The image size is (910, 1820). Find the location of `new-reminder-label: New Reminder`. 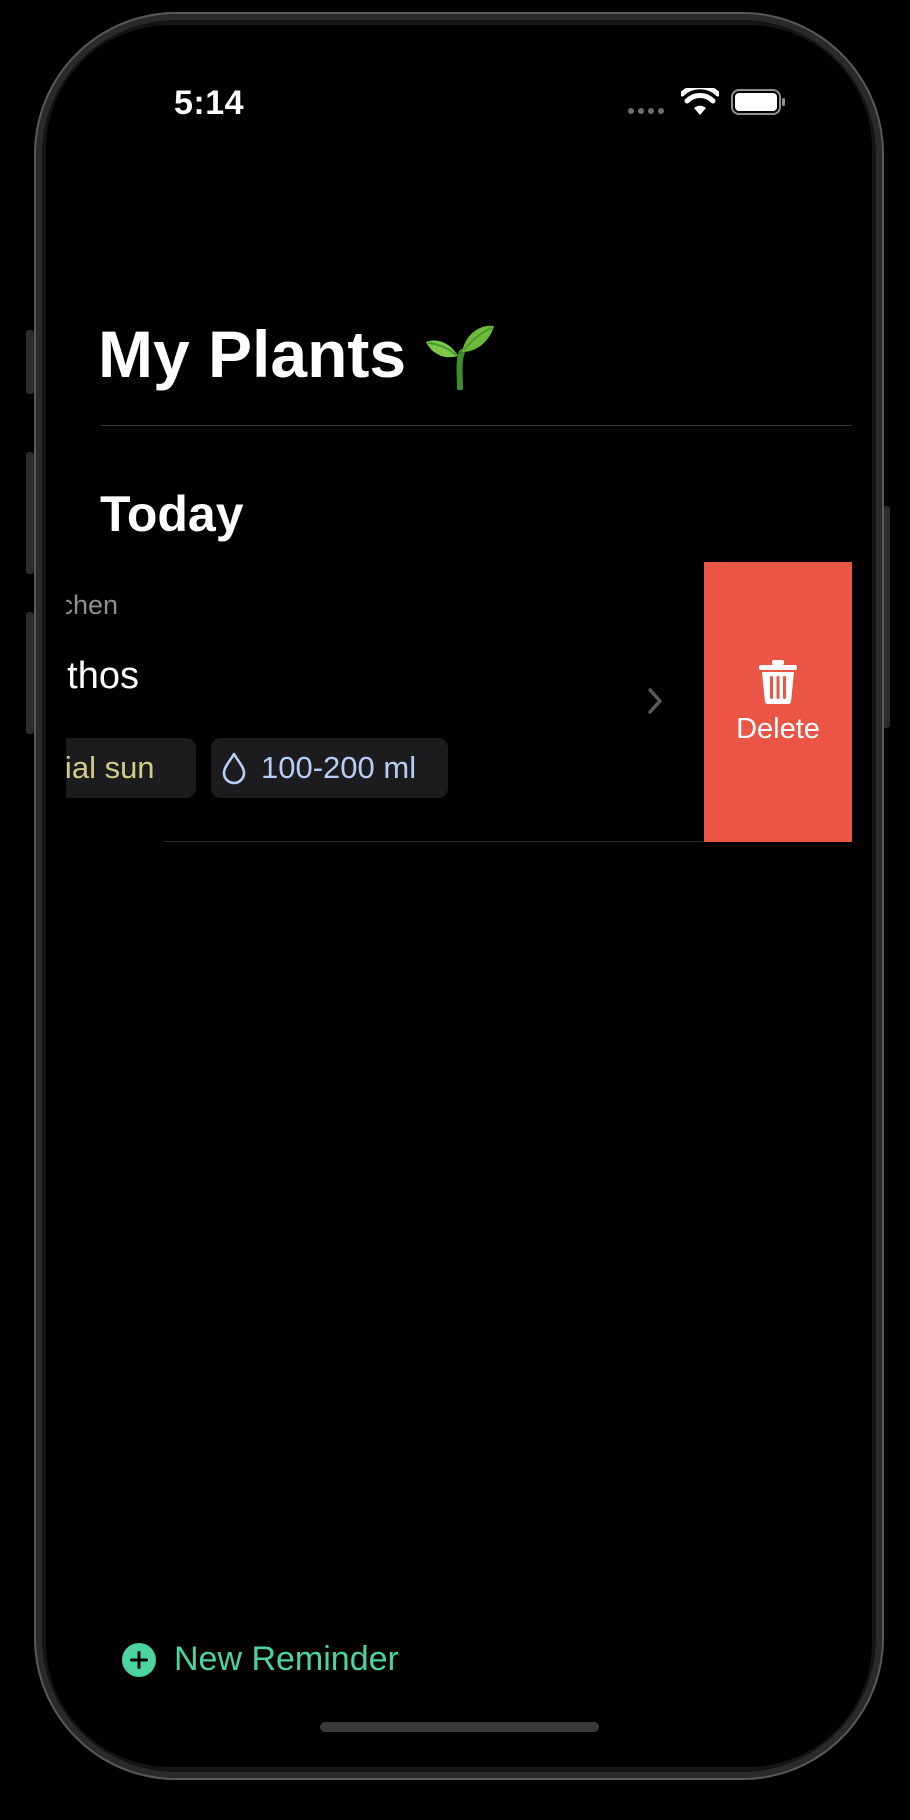

new-reminder-label: New Reminder is located at coordinates (286, 1659).